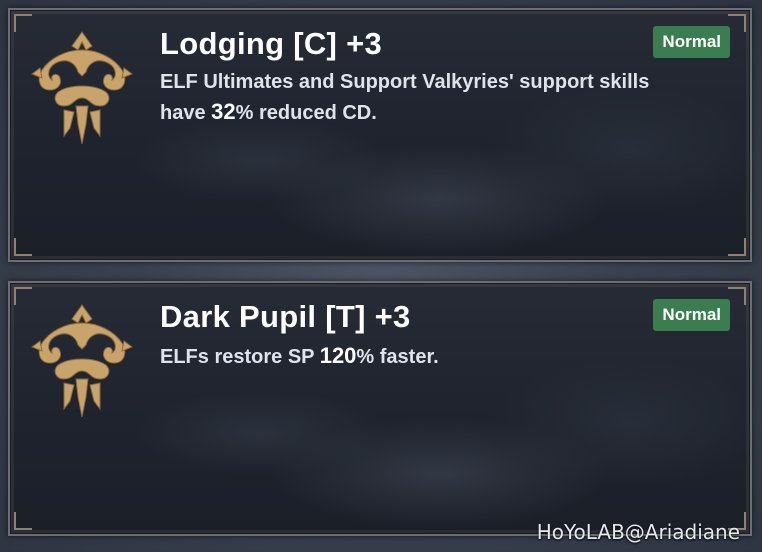 The width and height of the screenshot is (762, 552). Describe the element at coordinates (271, 43) in the screenshot. I see `buff-title: Lodging [C] +3` at that location.